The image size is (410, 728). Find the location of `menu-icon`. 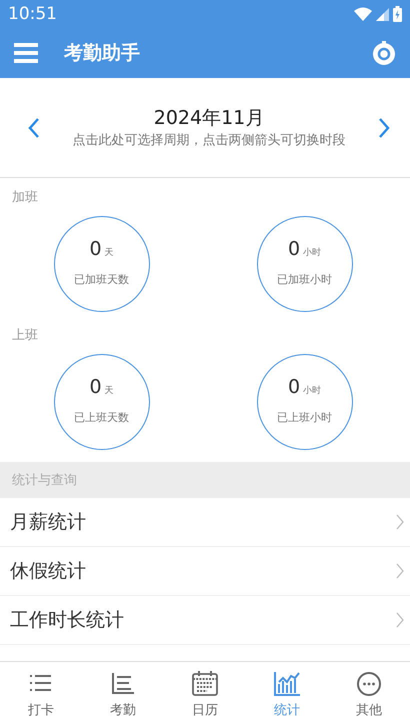

menu-icon is located at coordinates (26, 53).